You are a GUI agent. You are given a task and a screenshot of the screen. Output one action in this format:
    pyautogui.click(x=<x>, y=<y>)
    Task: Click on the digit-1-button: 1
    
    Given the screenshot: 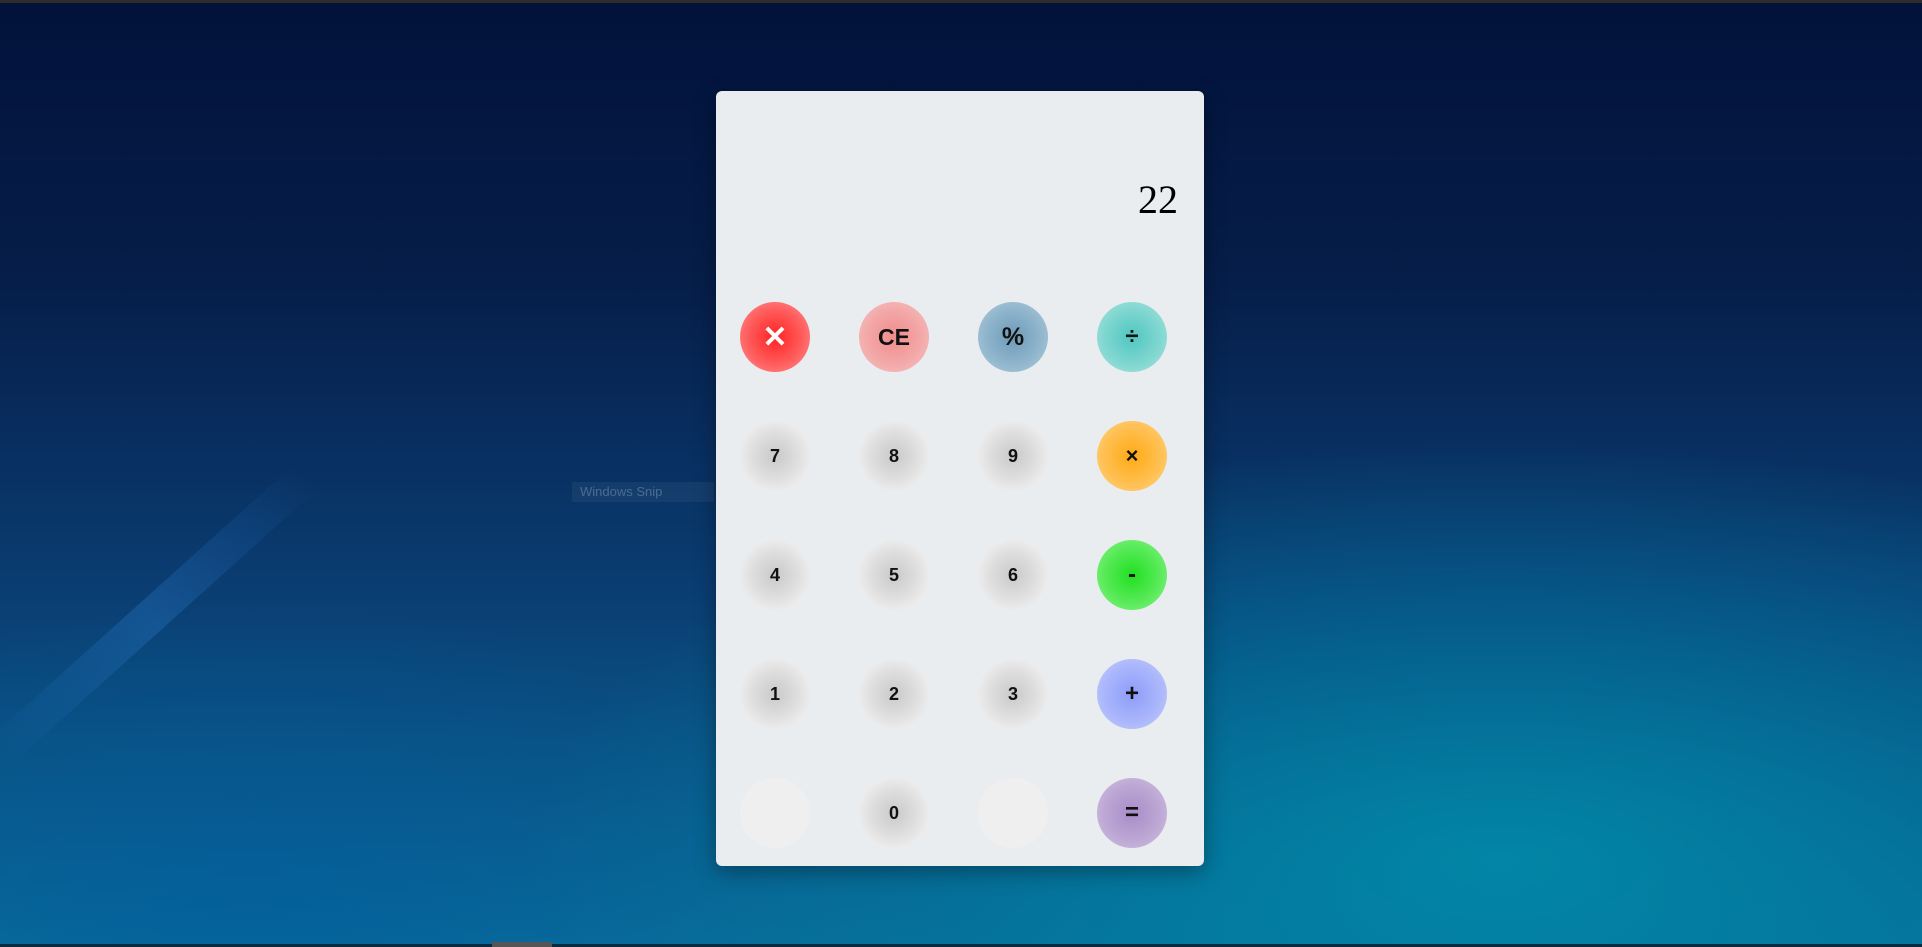 What is the action you would take?
    pyautogui.click(x=775, y=694)
    